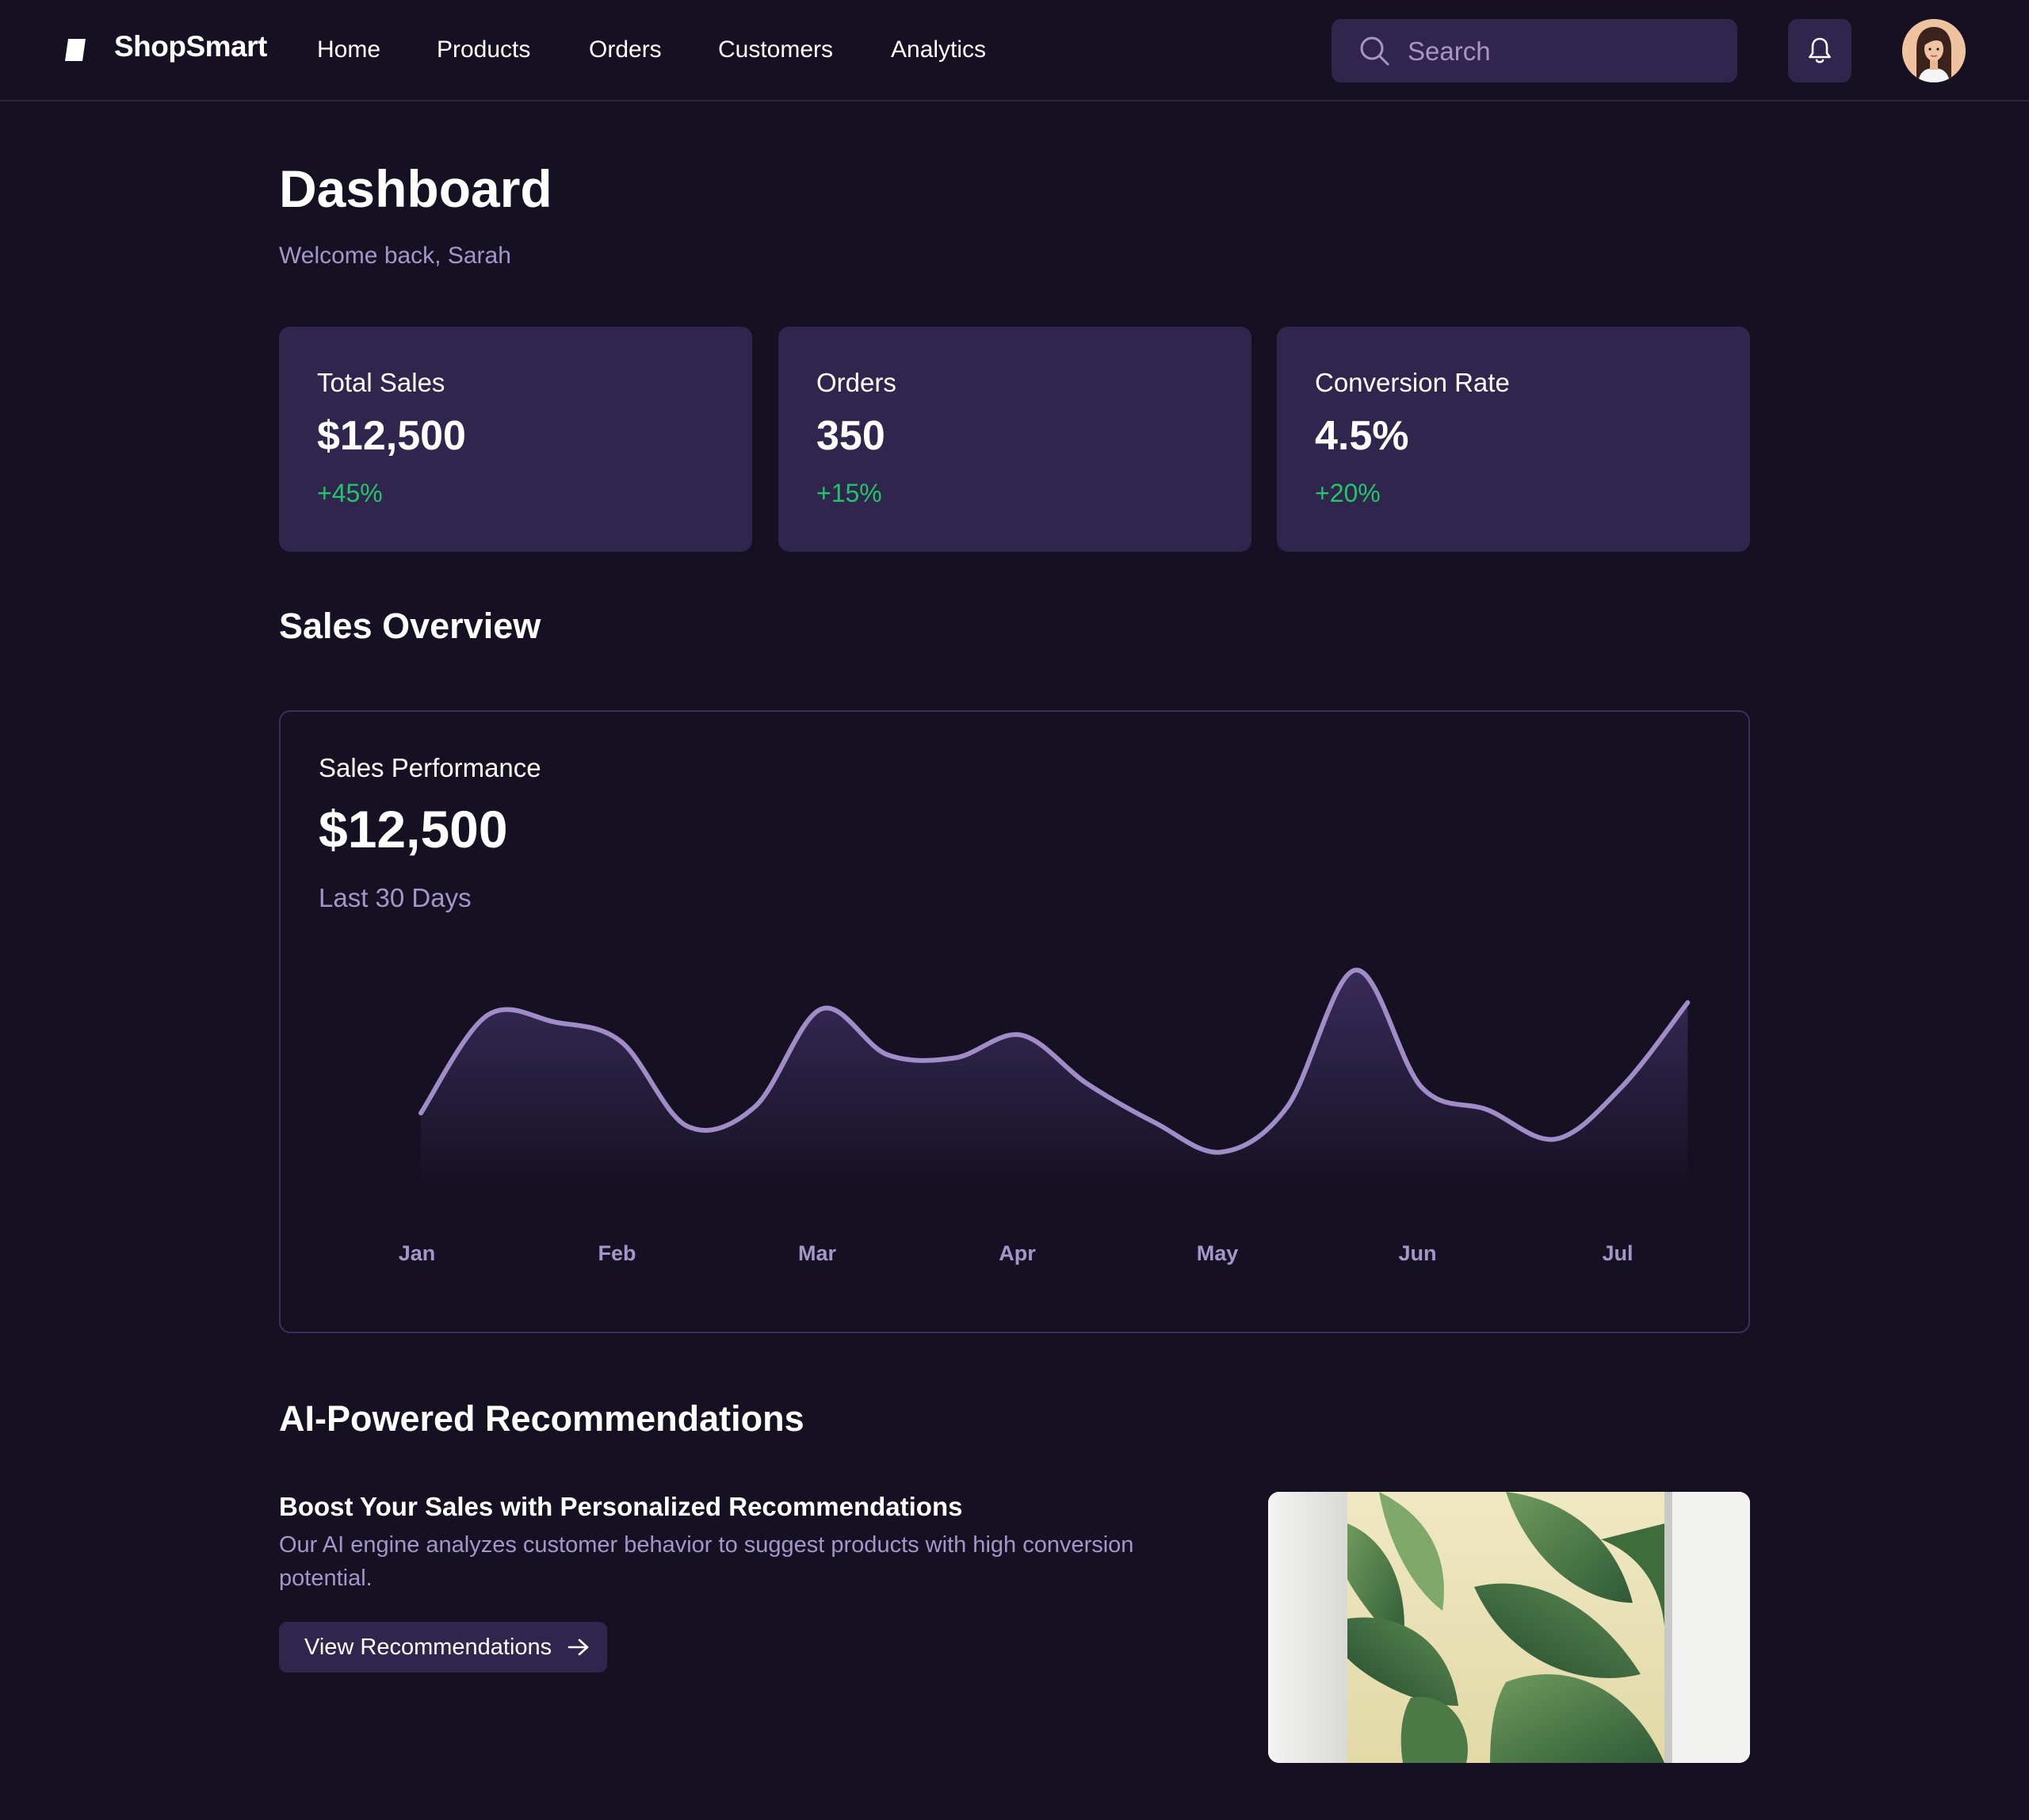 This screenshot has height=1820, width=2029. Describe the element at coordinates (350, 493) in the screenshot. I see `stat-change: +45%` at that location.